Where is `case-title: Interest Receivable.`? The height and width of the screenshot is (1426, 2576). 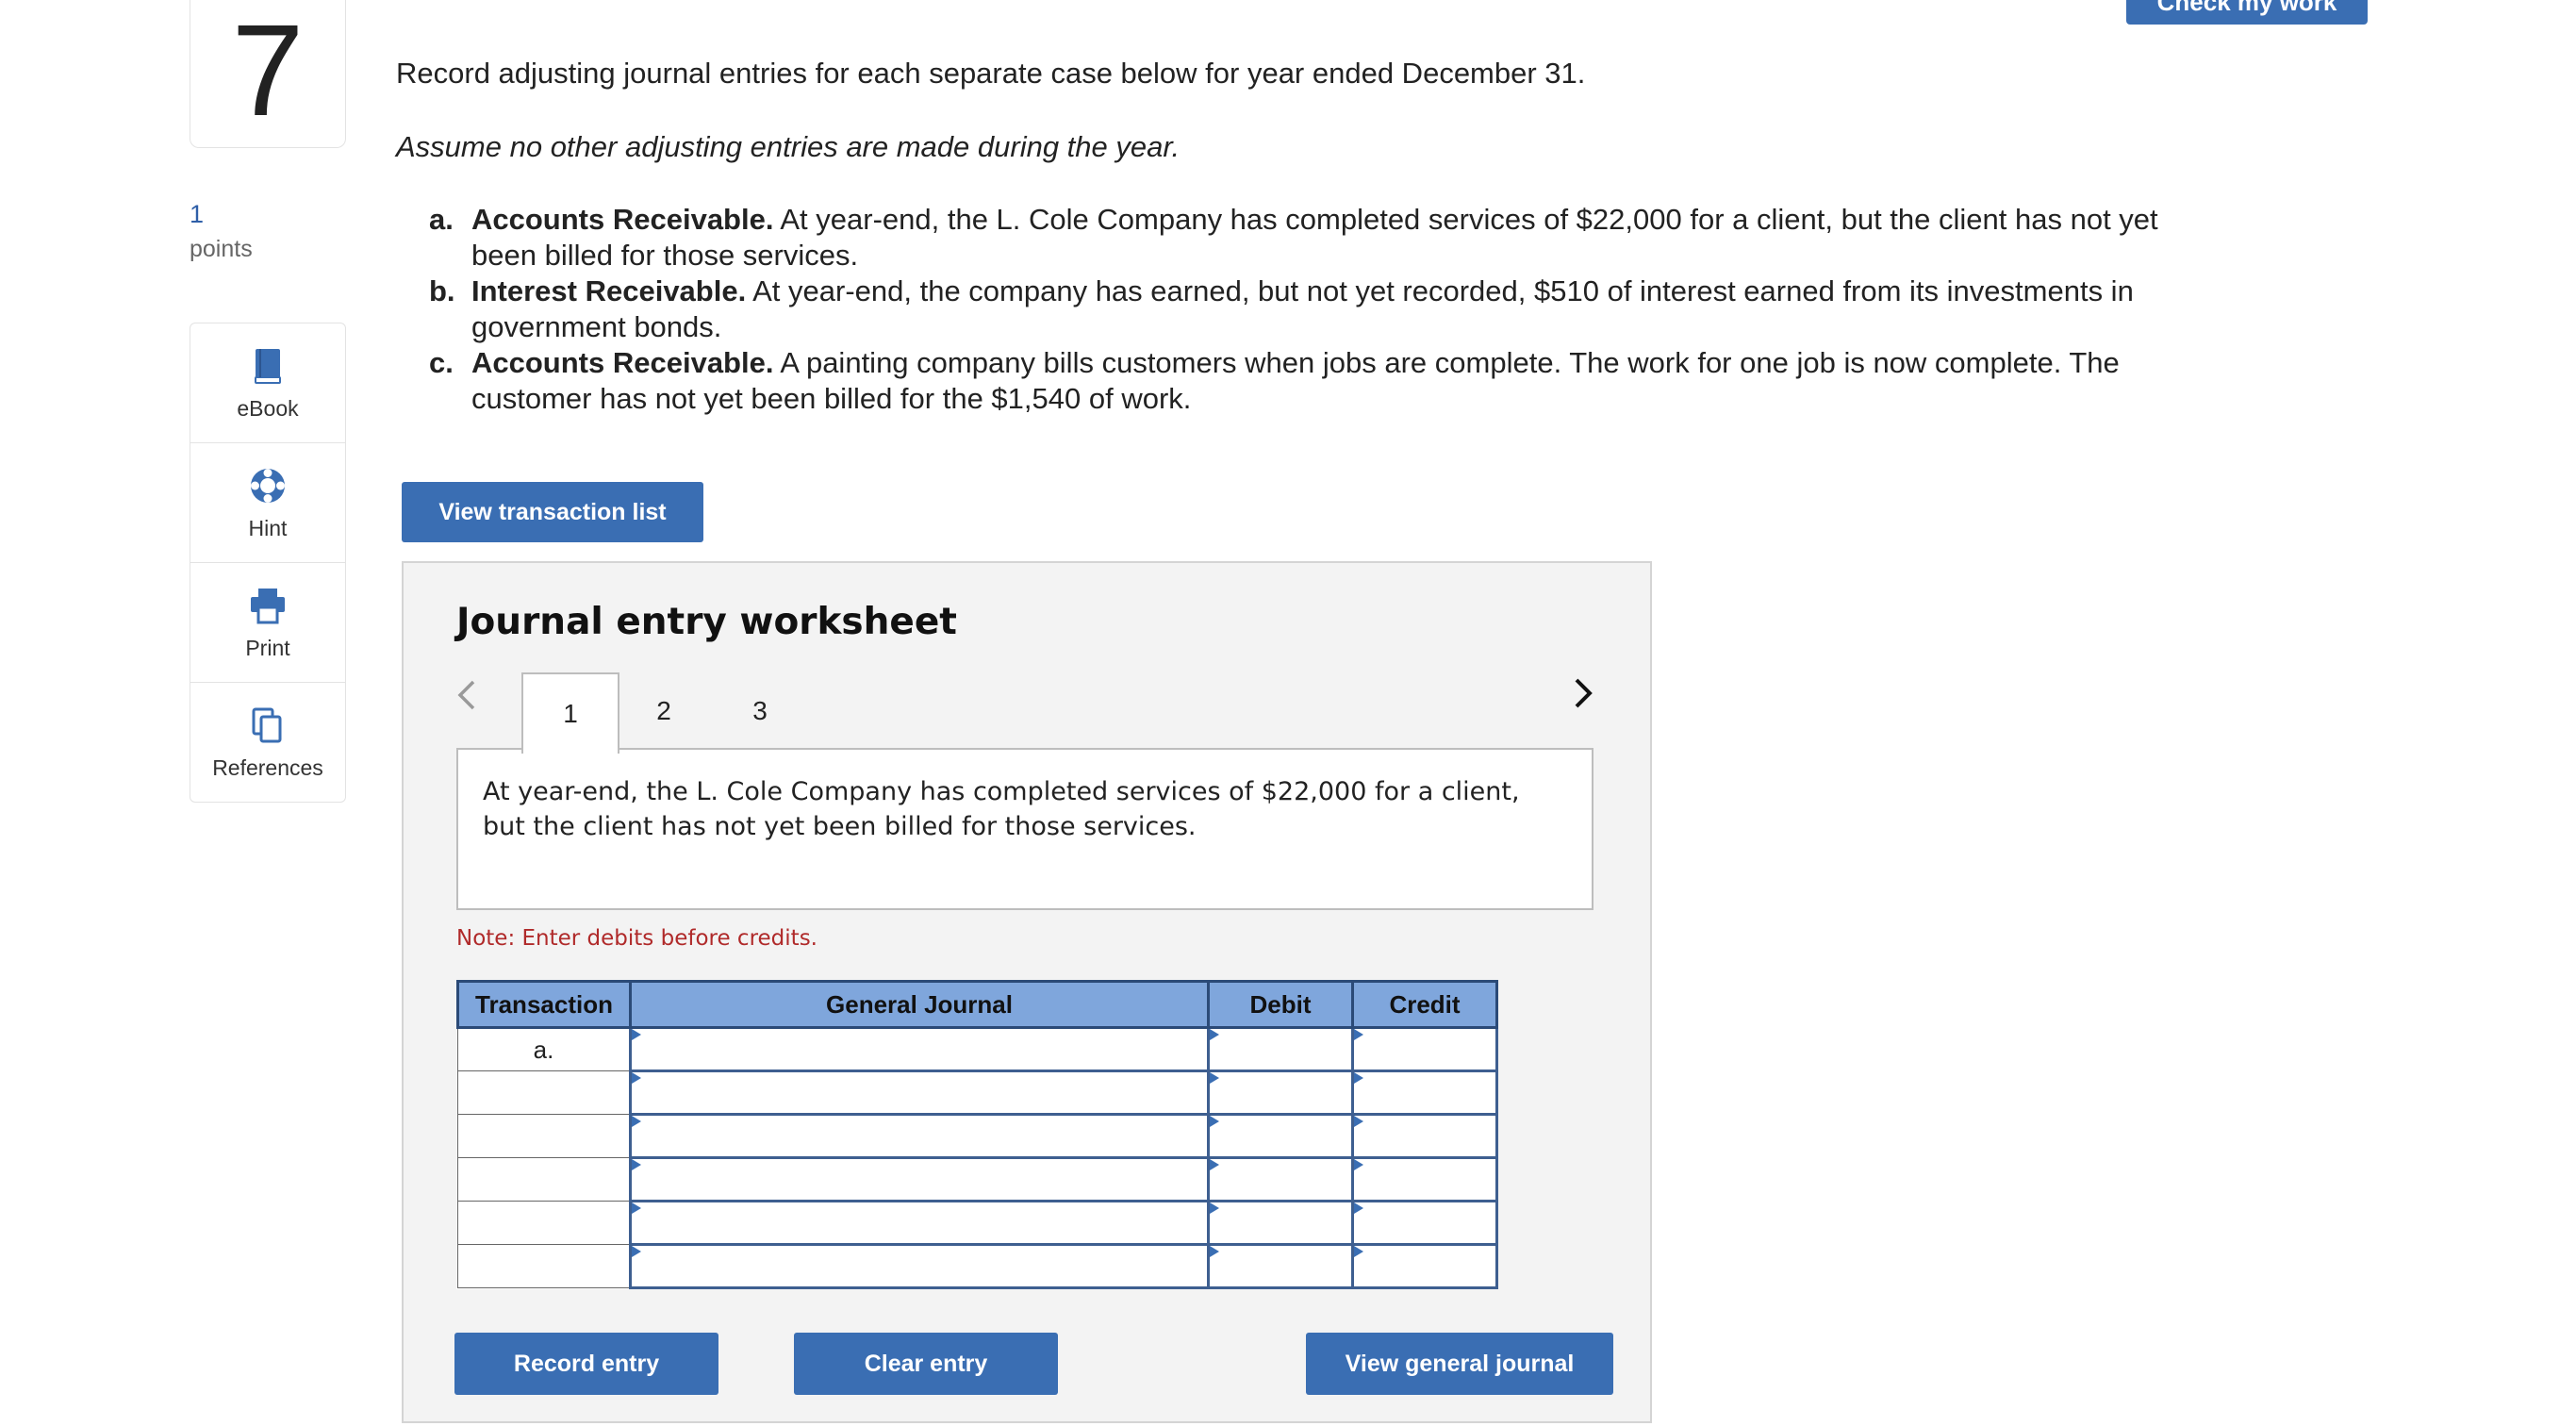 case-title: Interest Receivable. is located at coordinates (609, 290).